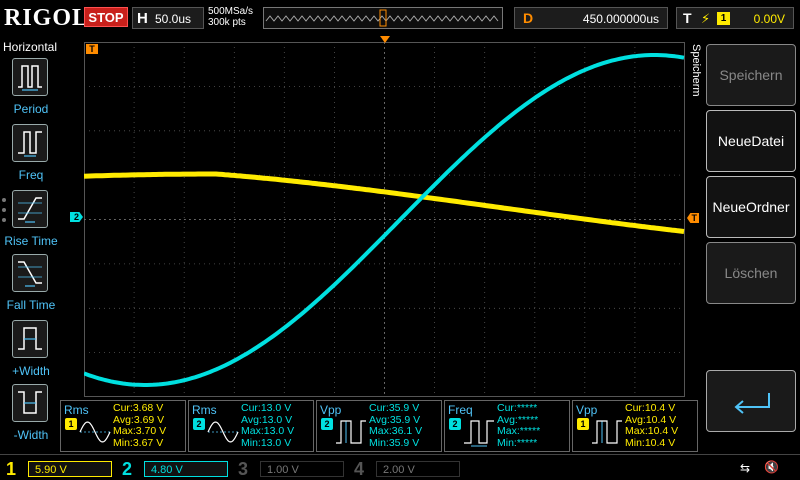 Image resolution: width=800 pixels, height=480 pixels. What do you see at coordinates (302, 469) in the screenshot?
I see `channel-scale: 1.00 V` at bounding box center [302, 469].